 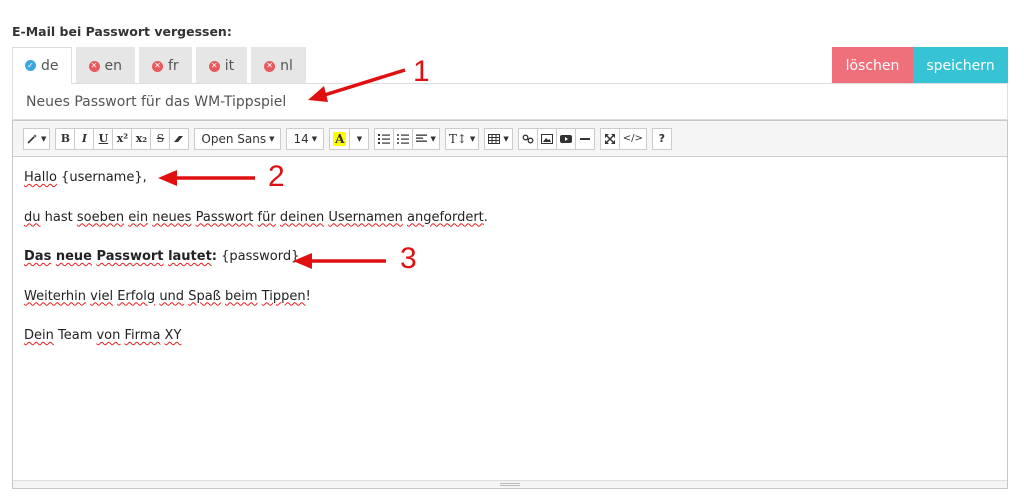 What do you see at coordinates (100, 217) in the screenshot?
I see `text-word: soeben` at bounding box center [100, 217].